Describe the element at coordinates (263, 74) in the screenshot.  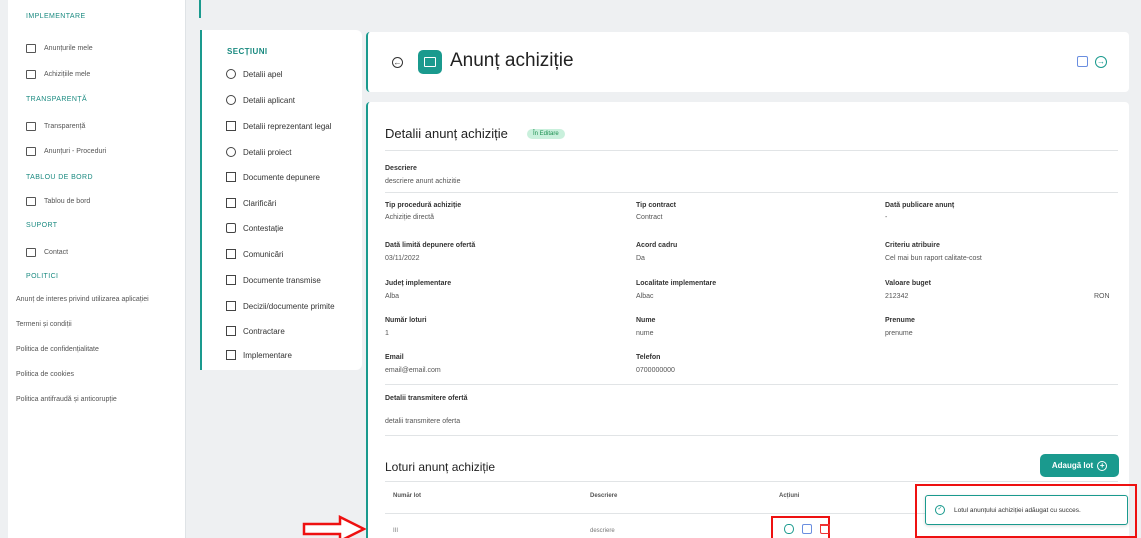
I see `section-item-label: Detalii apel` at that location.